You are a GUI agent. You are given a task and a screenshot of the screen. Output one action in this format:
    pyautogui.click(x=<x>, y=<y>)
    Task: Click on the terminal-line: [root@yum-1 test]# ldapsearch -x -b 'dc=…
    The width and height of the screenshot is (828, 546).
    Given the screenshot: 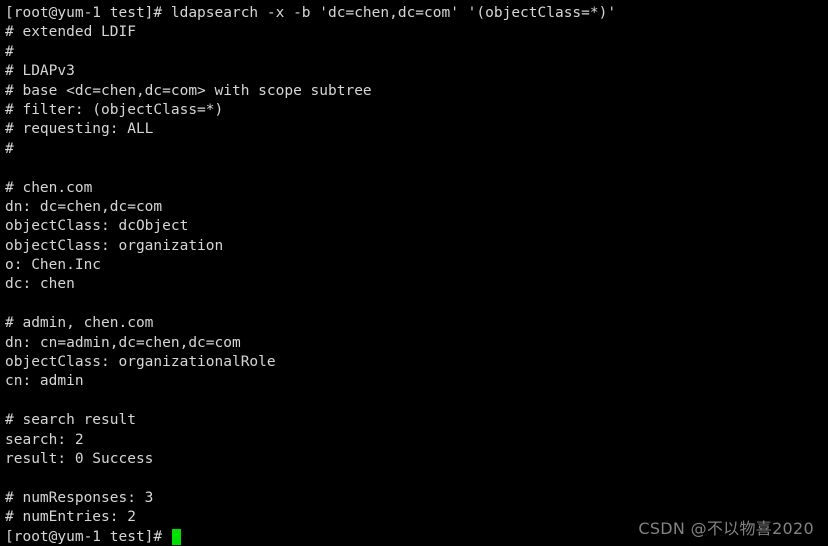 What is the action you would take?
    pyautogui.click(x=311, y=13)
    